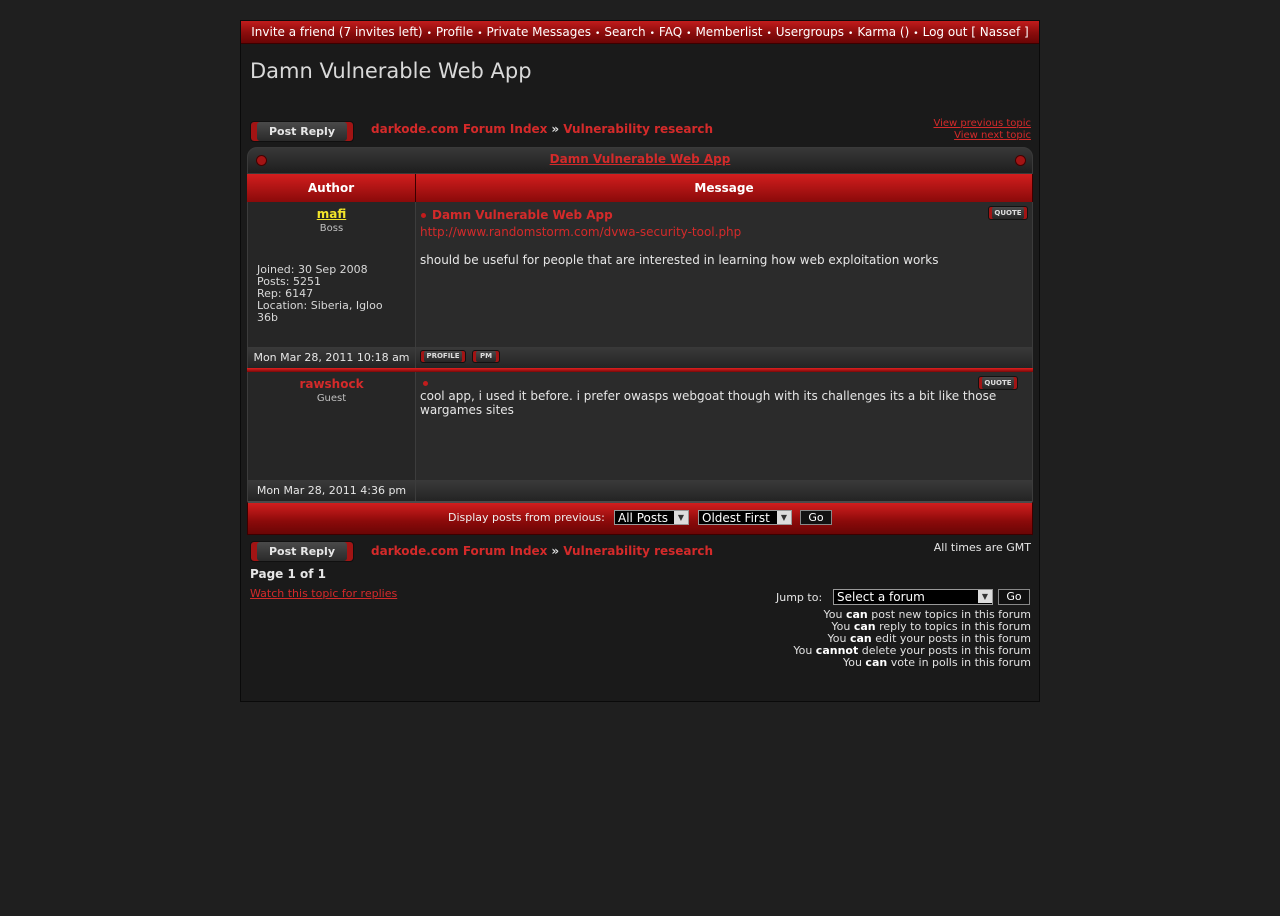 The image size is (1280, 916). I want to click on display-label: Display posts from previous:, so click(526, 517).